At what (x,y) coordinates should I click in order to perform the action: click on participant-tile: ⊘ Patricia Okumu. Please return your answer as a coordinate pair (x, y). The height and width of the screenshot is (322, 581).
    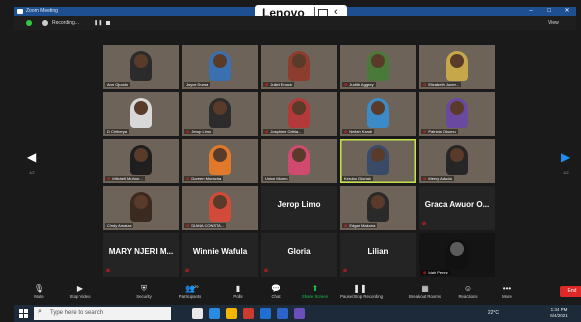
    Looking at the image, I should click on (457, 114).